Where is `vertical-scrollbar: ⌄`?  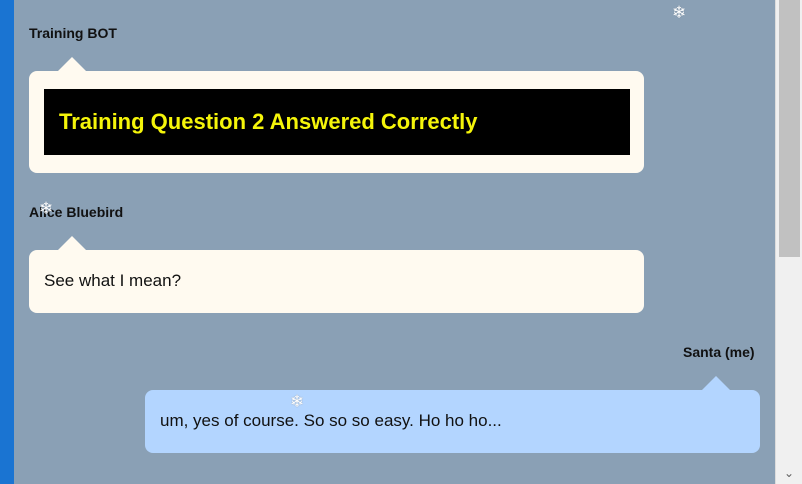 vertical-scrollbar: ⌄ is located at coordinates (788, 242).